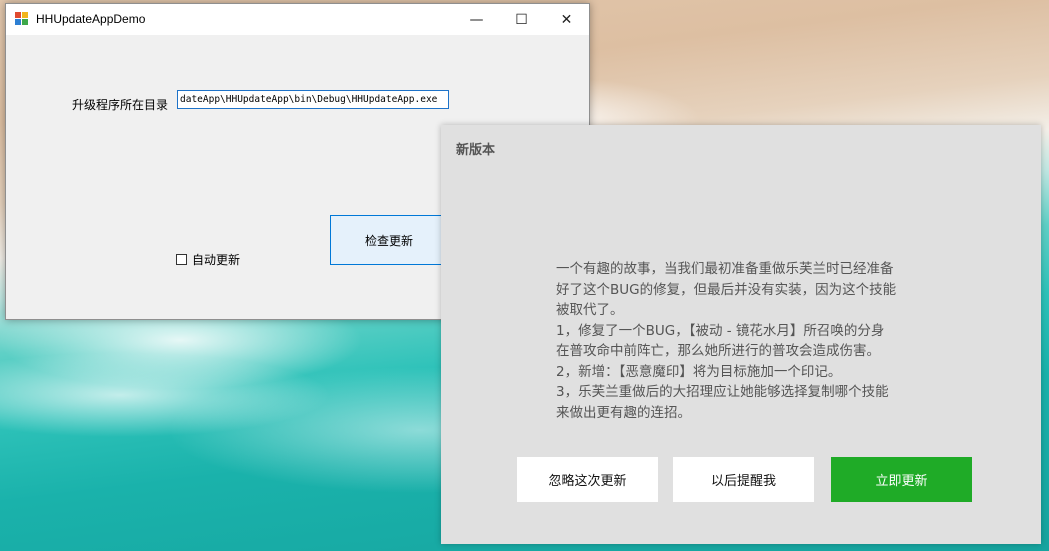  What do you see at coordinates (623, 412) in the screenshot?
I see `release-note-line: 来做出更有趣的连招。` at bounding box center [623, 412].